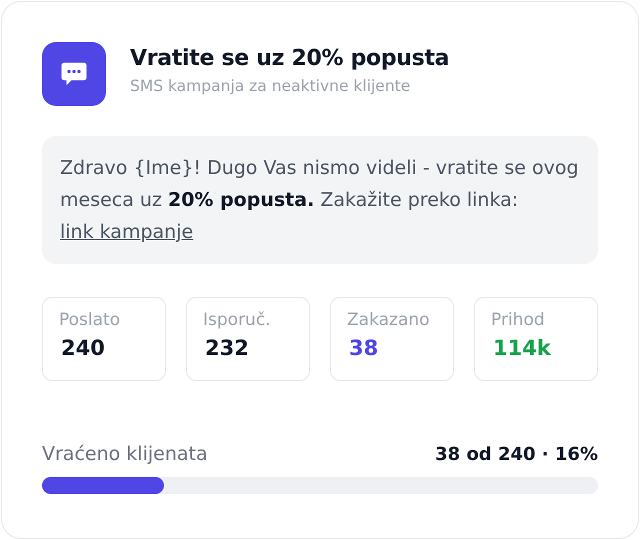 This screenshot has height=540, width=640. What do you see at coordinates (363, 348) in the screenshot?
I see `stat-value: 38` at bounding box center [363, 348].